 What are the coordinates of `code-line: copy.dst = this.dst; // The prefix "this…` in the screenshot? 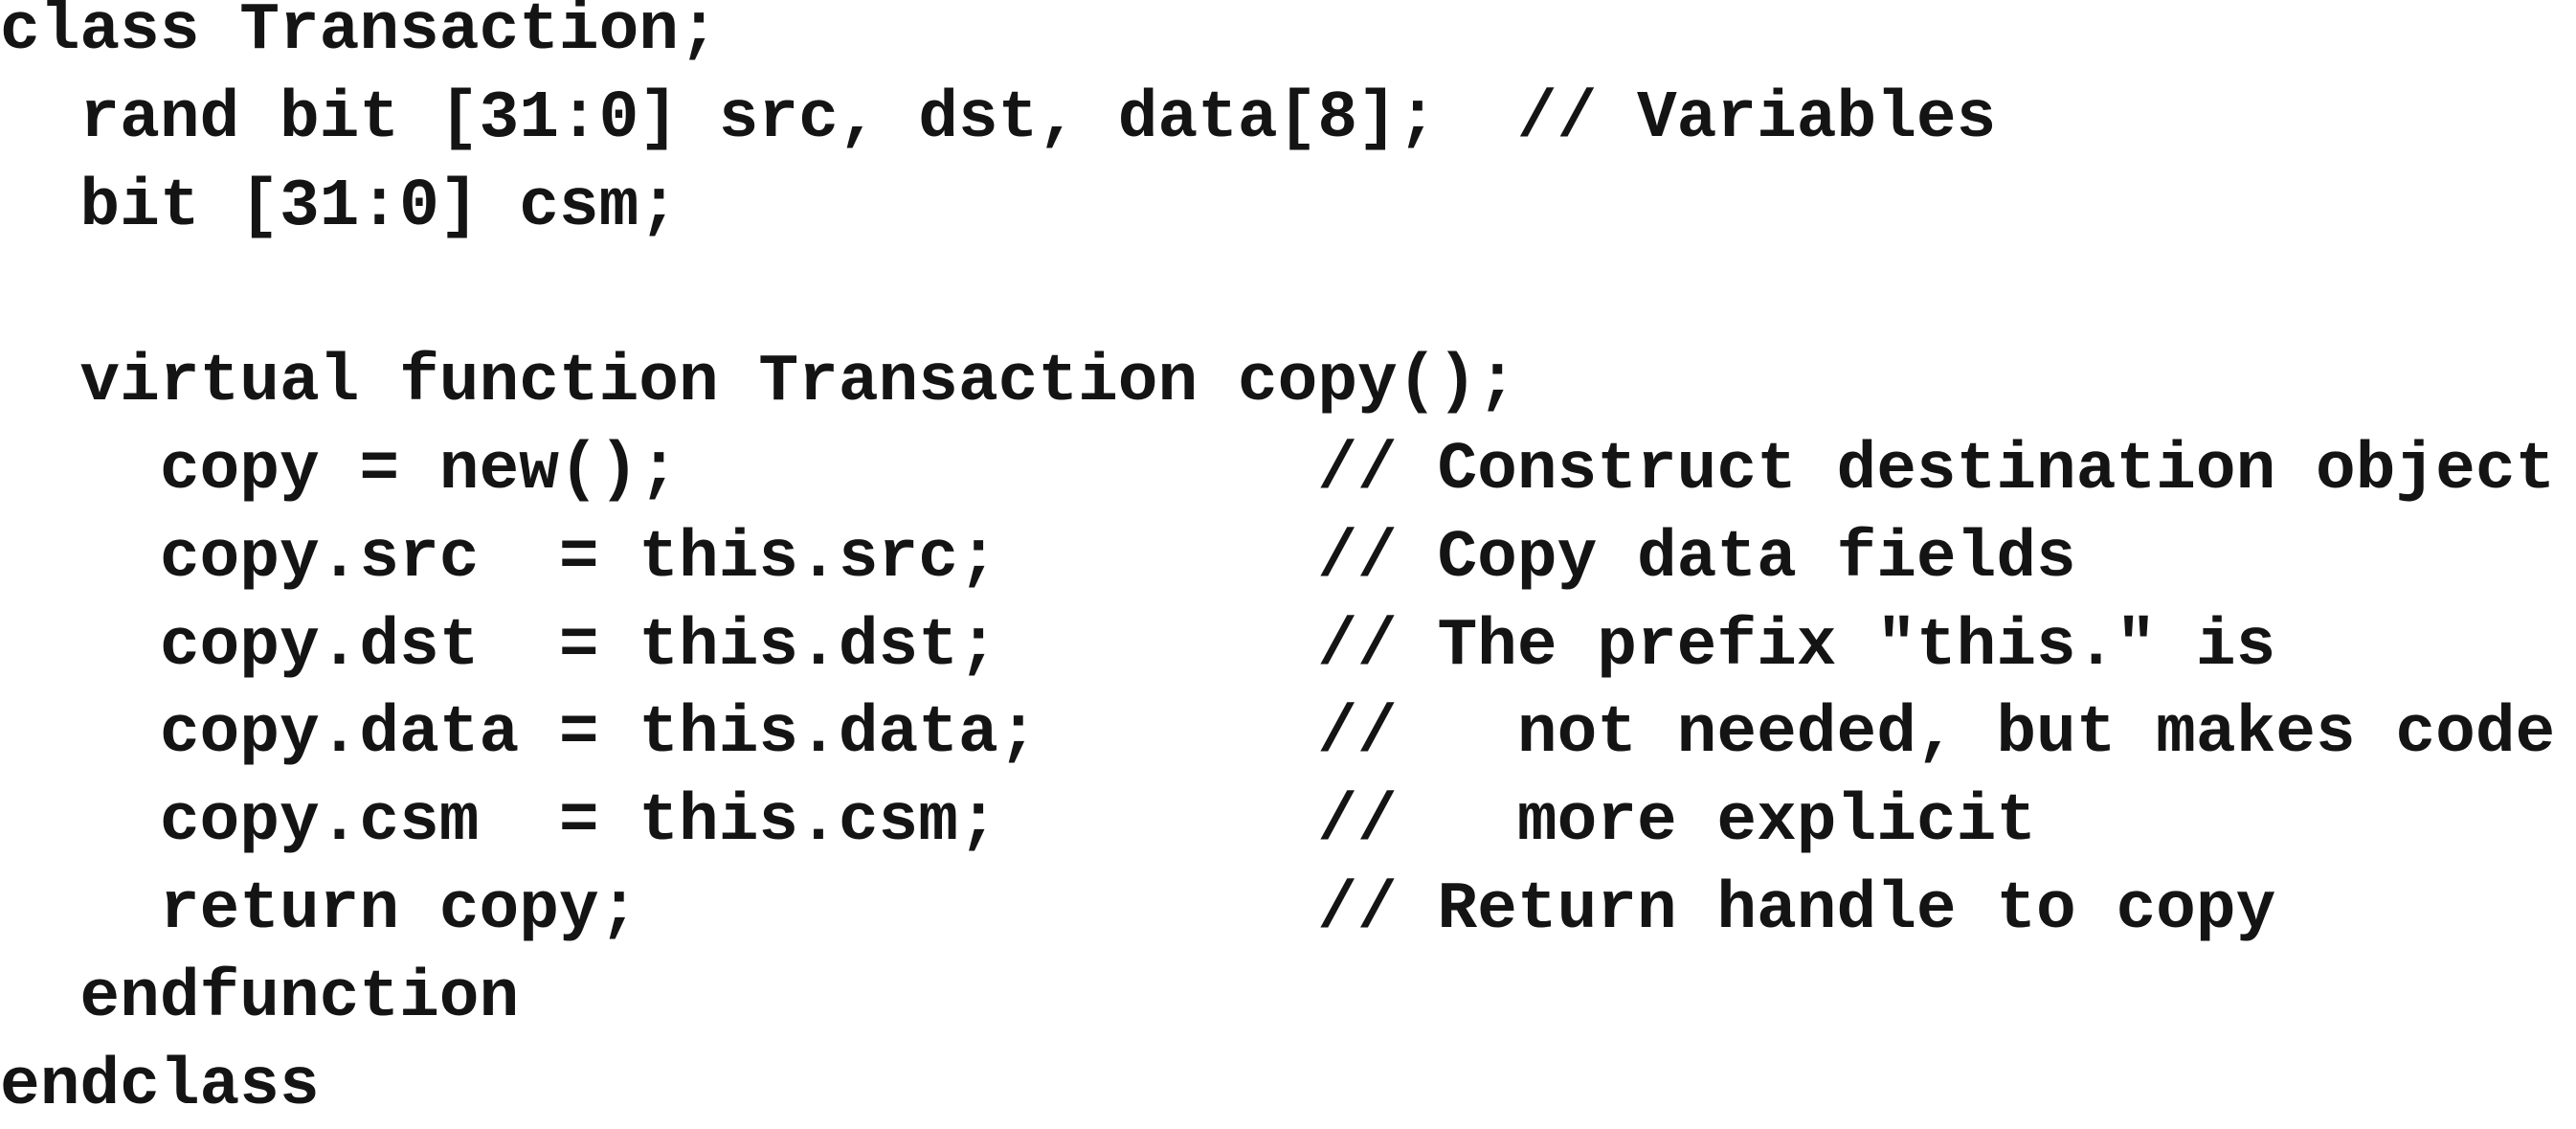 It's located at (1138, 645).